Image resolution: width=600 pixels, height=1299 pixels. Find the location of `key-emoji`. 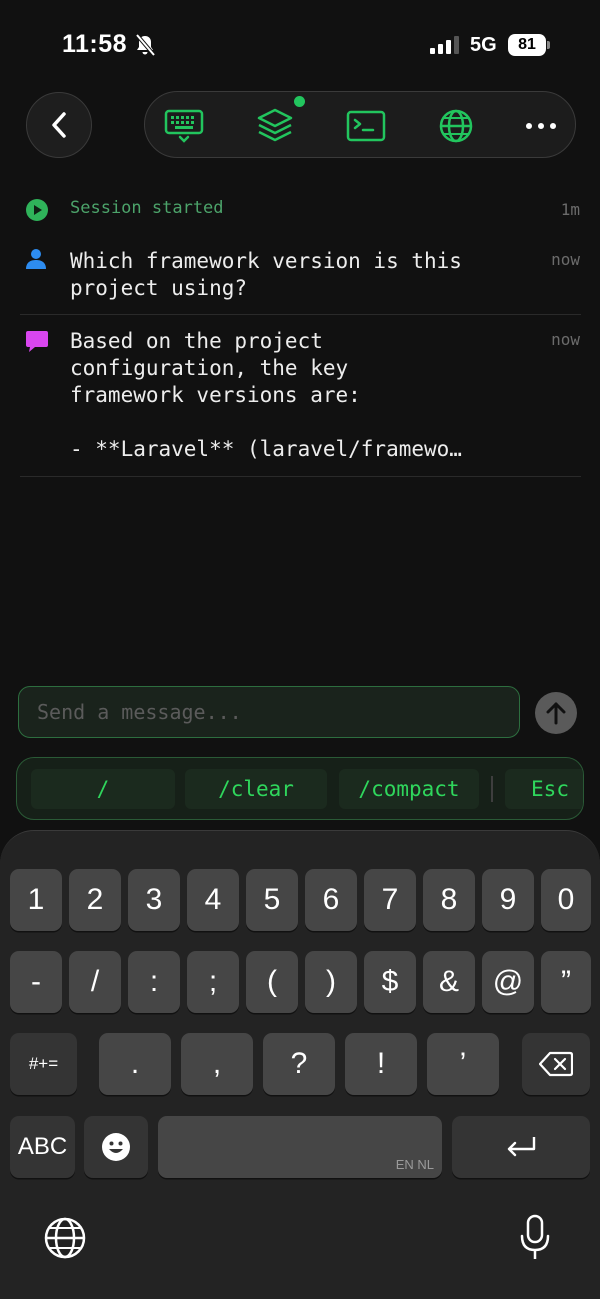

key-emoji is located at coordinates (116, 1147).